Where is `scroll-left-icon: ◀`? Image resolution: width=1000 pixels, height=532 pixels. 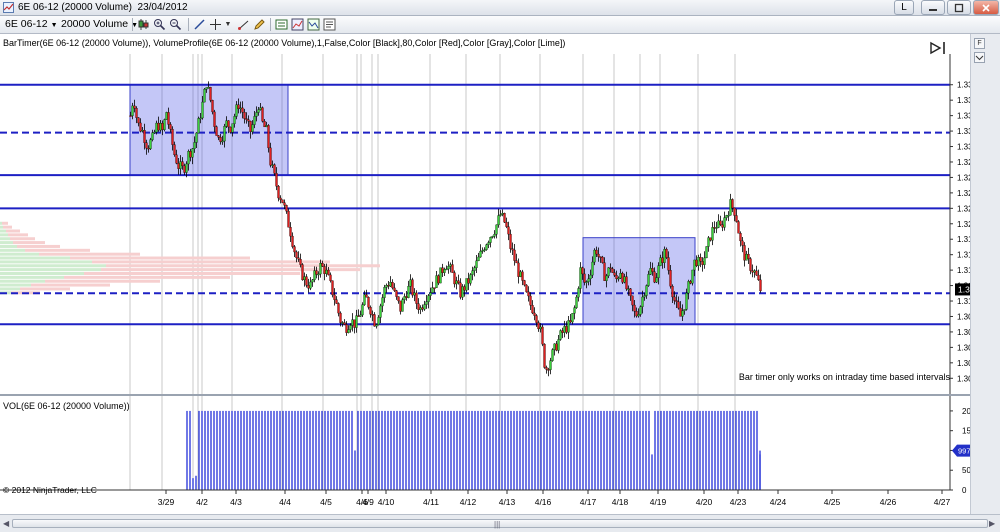 scroll-left-icon: ◀ is located at coordinates (6, 523).